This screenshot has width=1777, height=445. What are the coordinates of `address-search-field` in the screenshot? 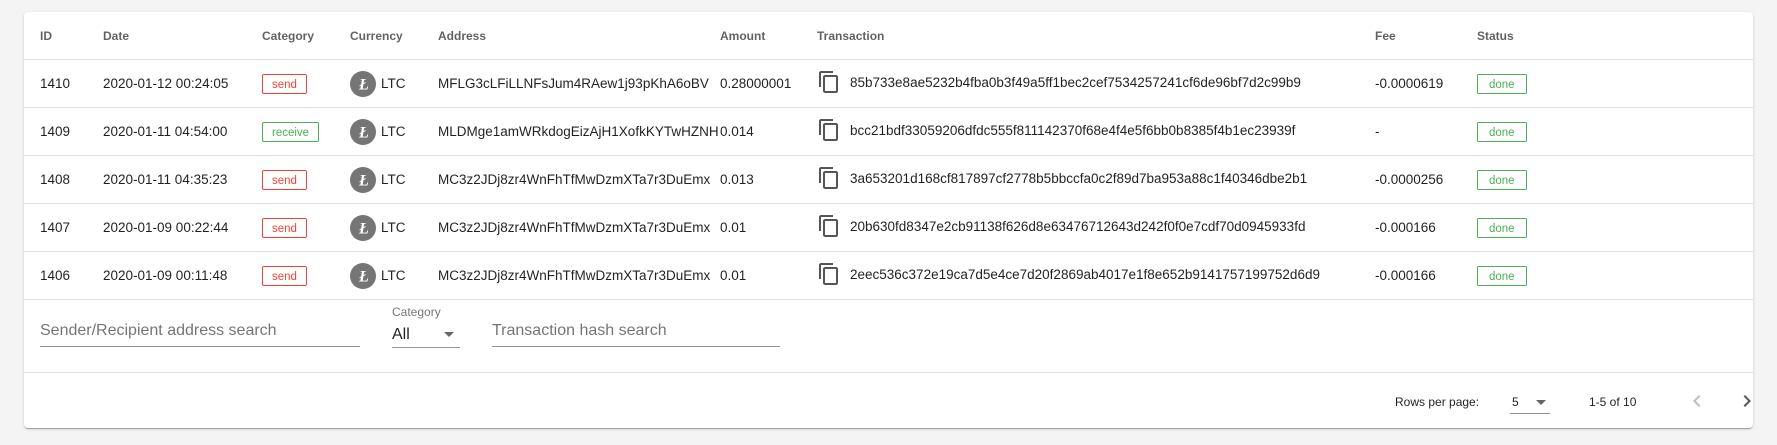 It's located at (200, 332).